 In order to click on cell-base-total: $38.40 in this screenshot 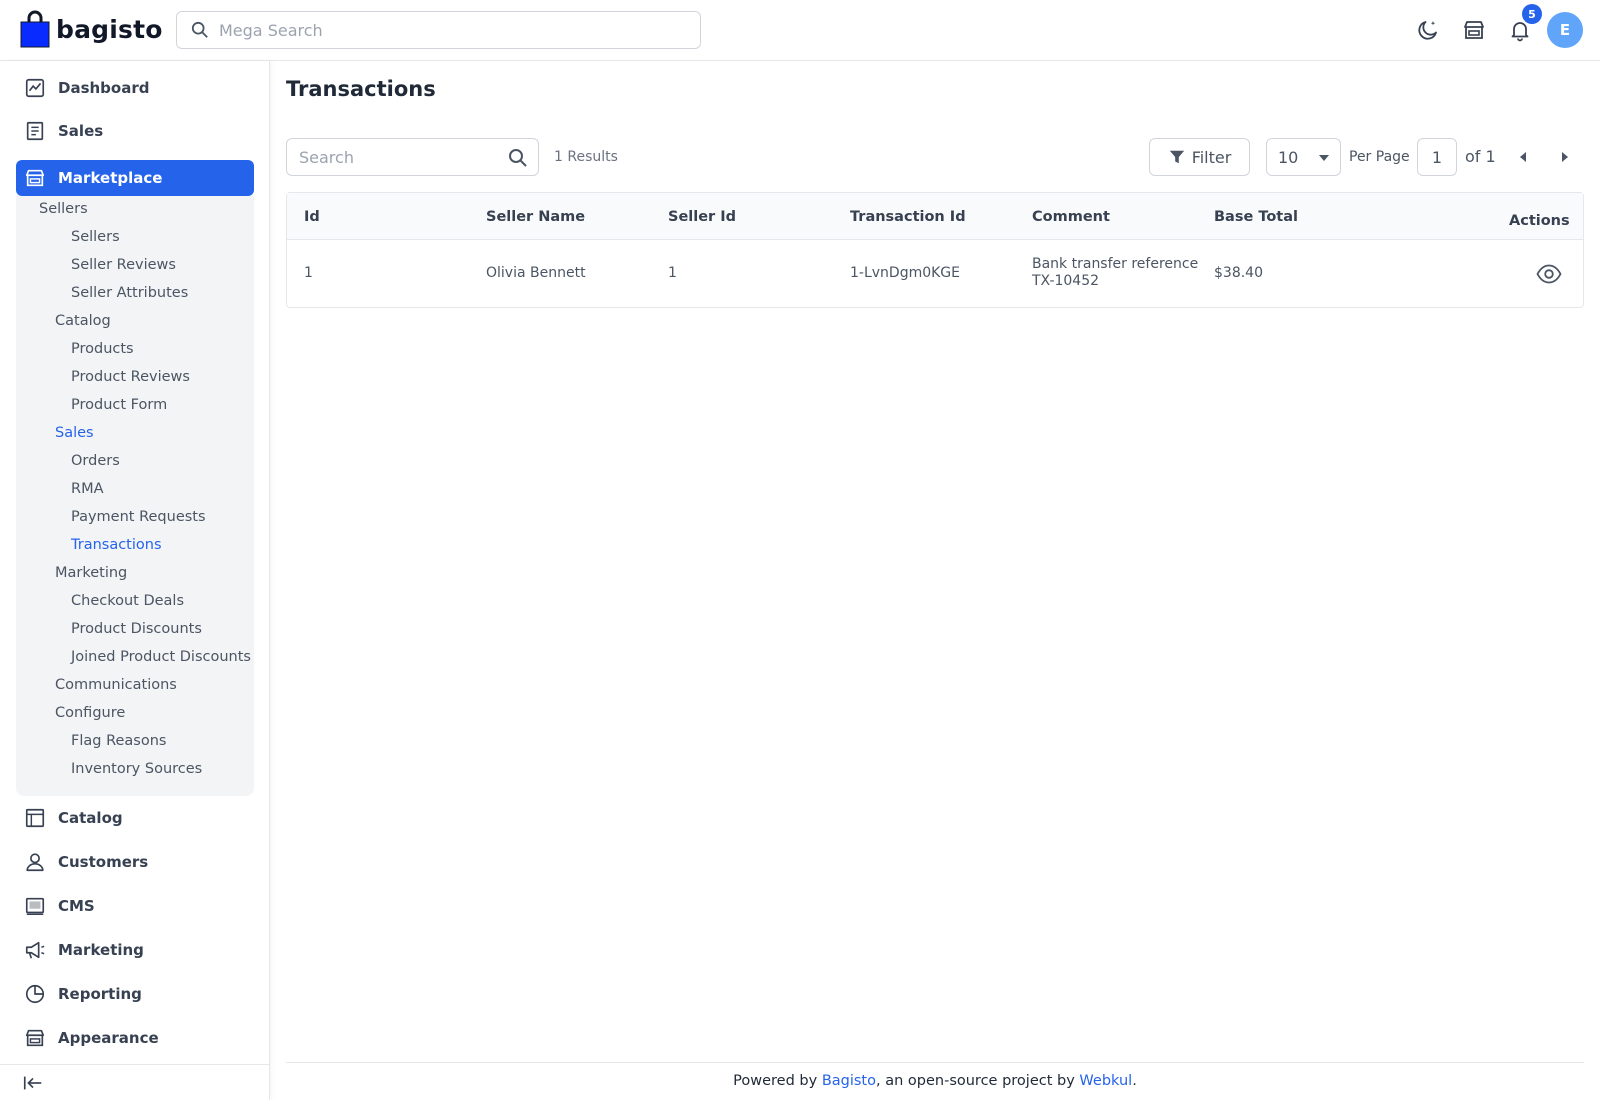, I will do `click(1238, 273)`.